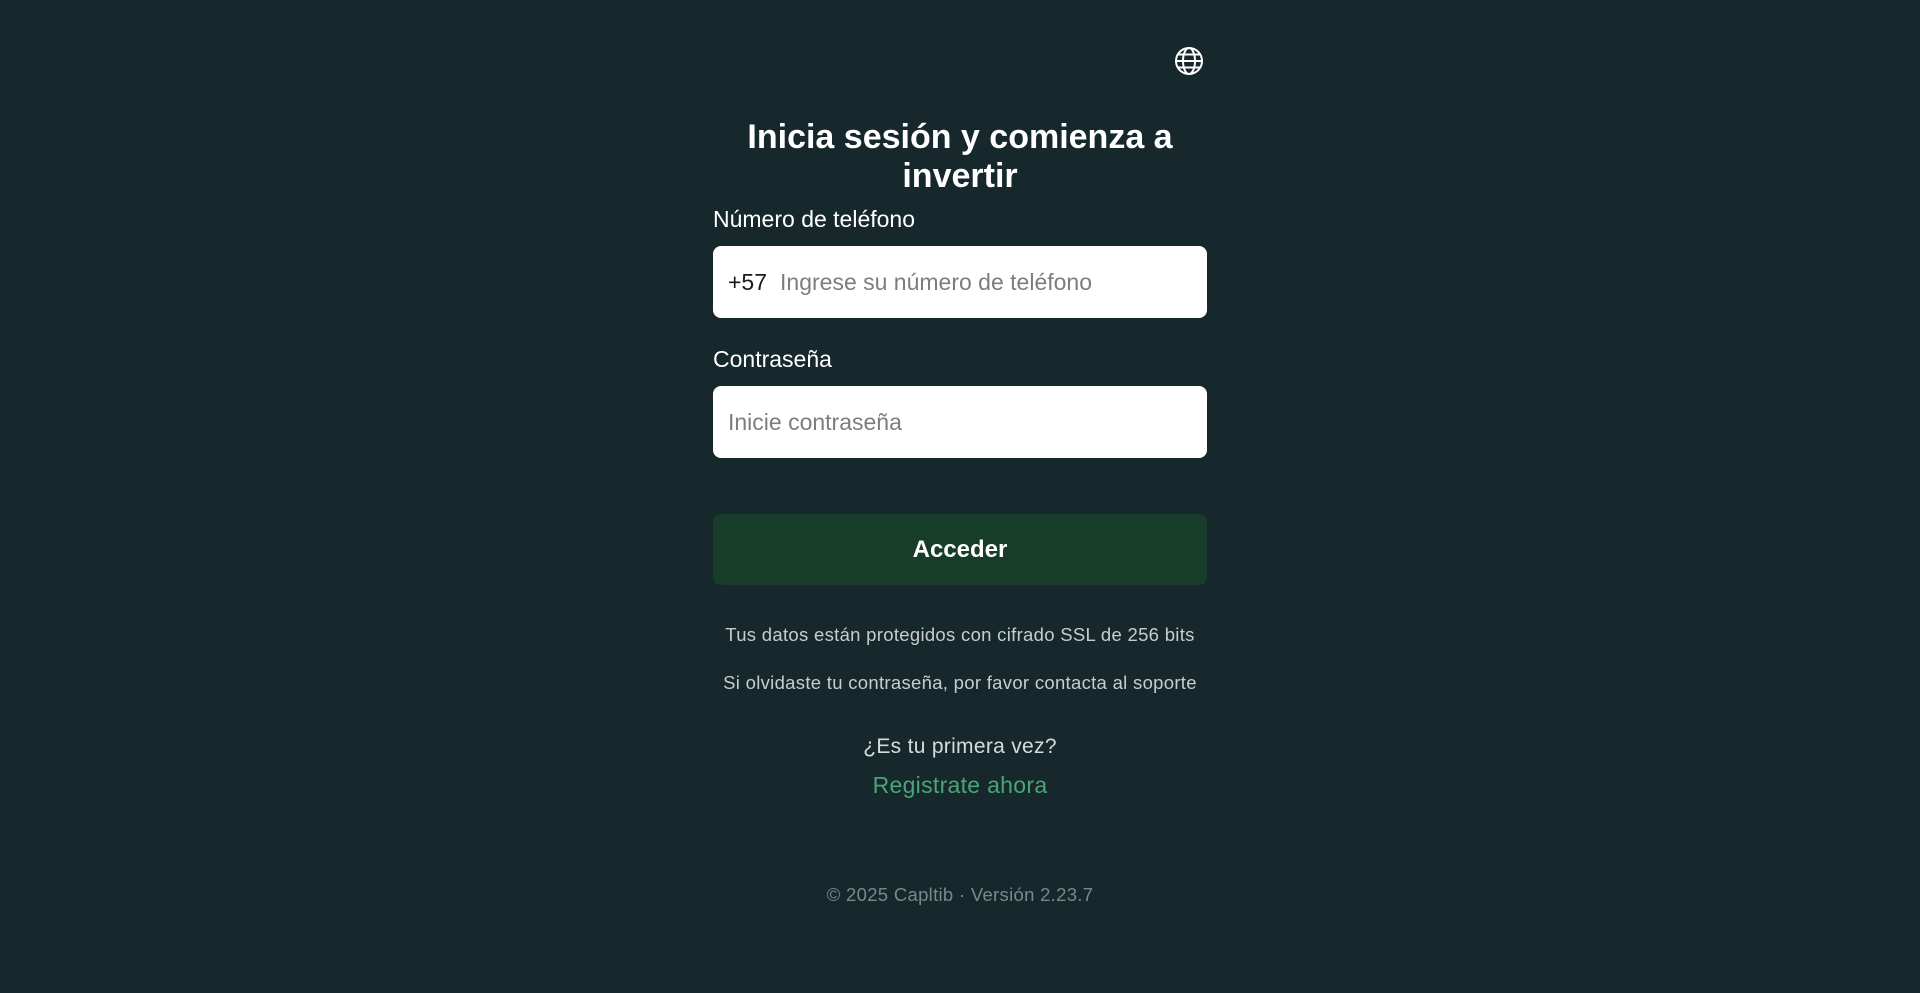 The width and height of the screenshot is (1920, 993). What do you see at coordinates (986, 282) in the screenshot?
I see `phone-input` at bounding box center [986, 282].